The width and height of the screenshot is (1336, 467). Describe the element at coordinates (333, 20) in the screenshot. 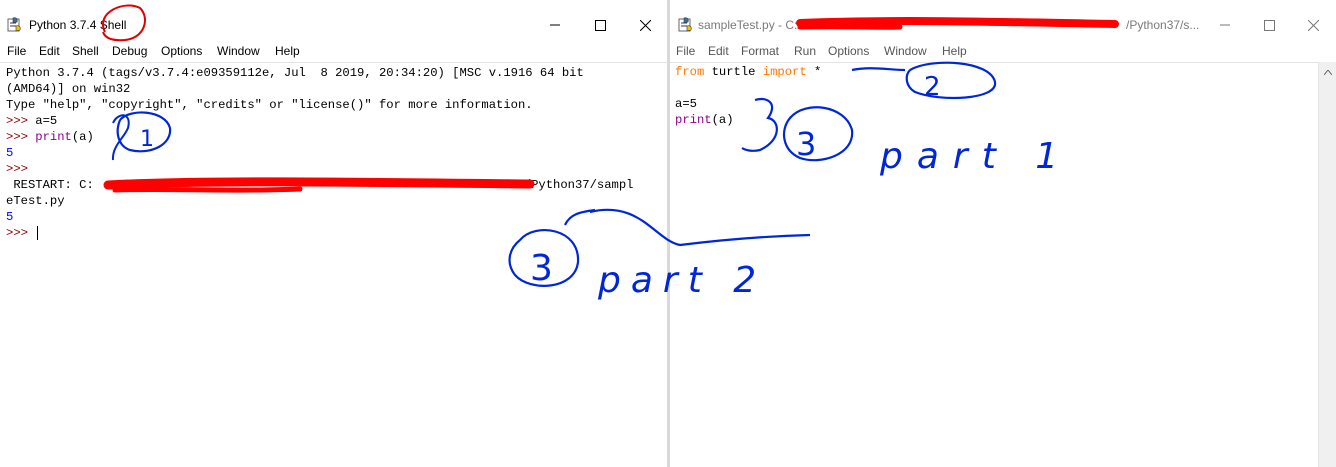

I see `shell-titlebar: Python 3.7.4 Shell` at that location.